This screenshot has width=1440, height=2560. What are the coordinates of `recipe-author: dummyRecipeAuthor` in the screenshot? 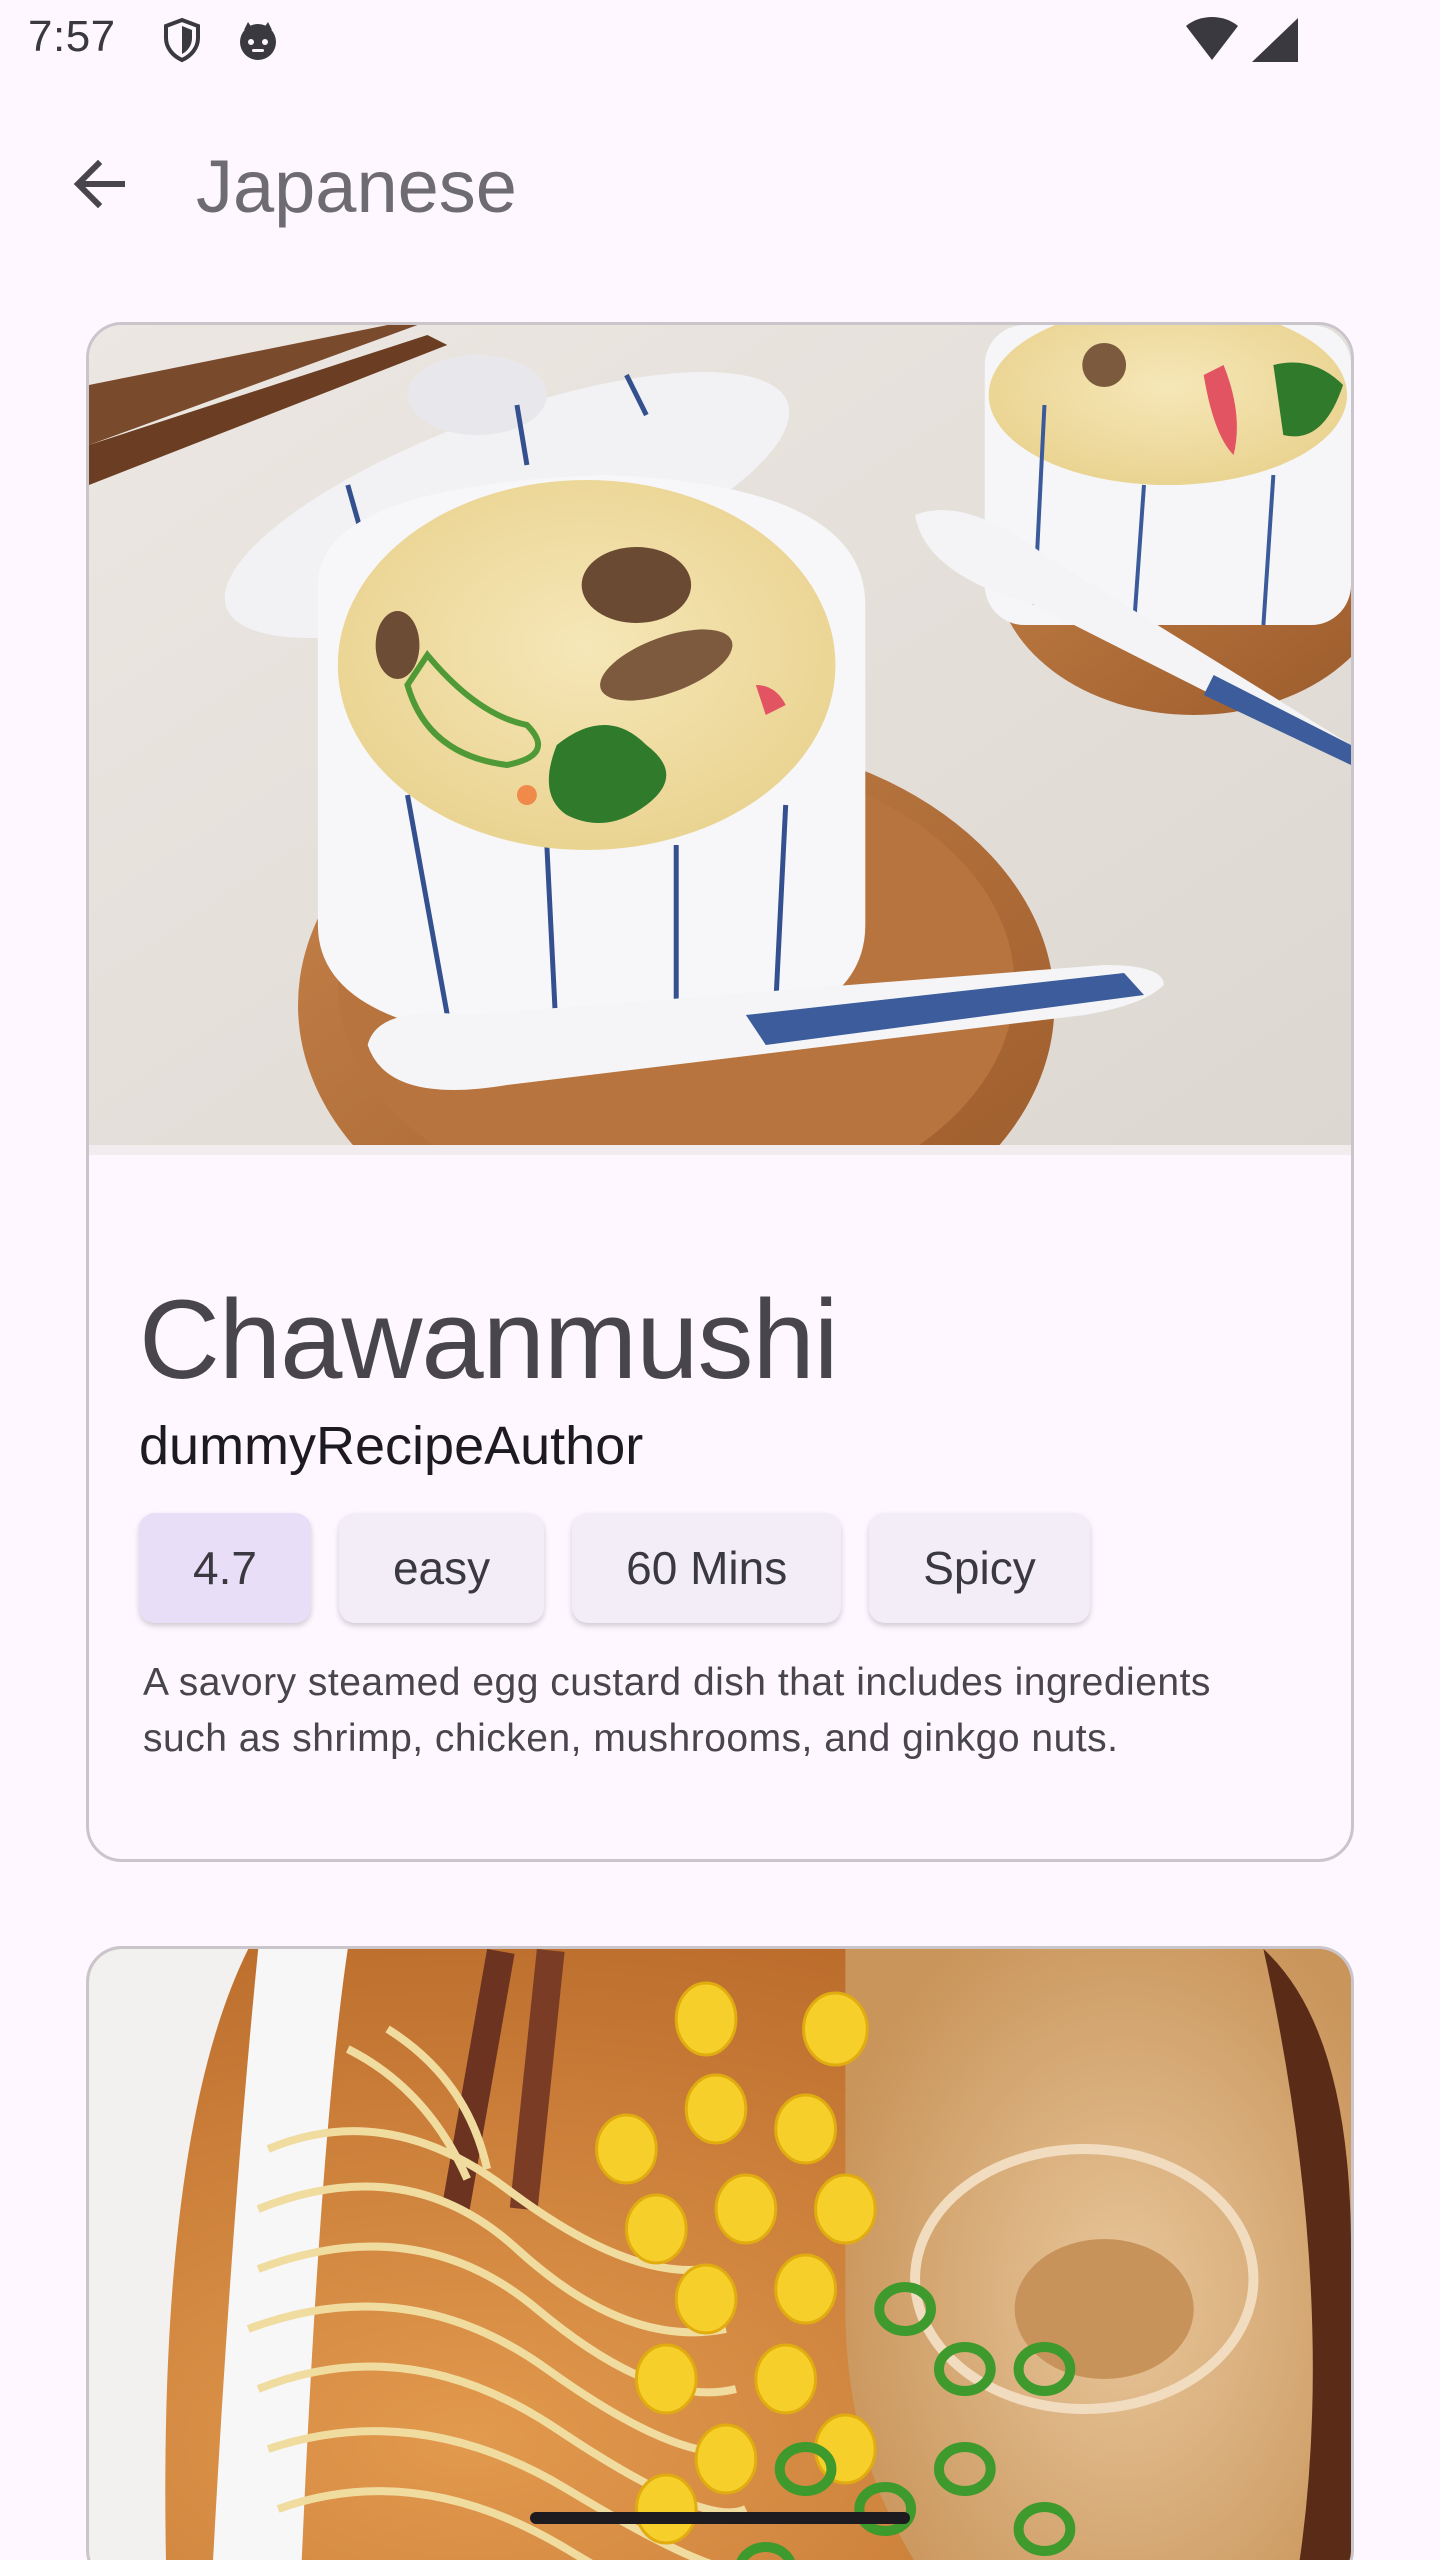 It's located at (391, 1446).